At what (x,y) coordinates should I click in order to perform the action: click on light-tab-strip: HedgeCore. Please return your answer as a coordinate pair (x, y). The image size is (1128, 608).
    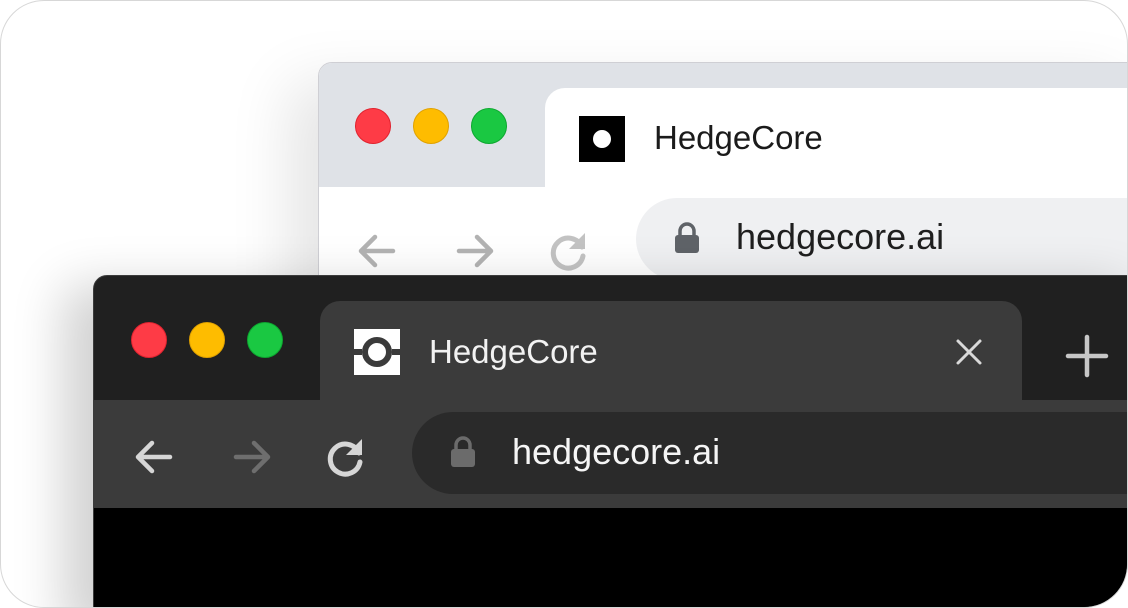
    Looking at the image, I should click on (723, 125).